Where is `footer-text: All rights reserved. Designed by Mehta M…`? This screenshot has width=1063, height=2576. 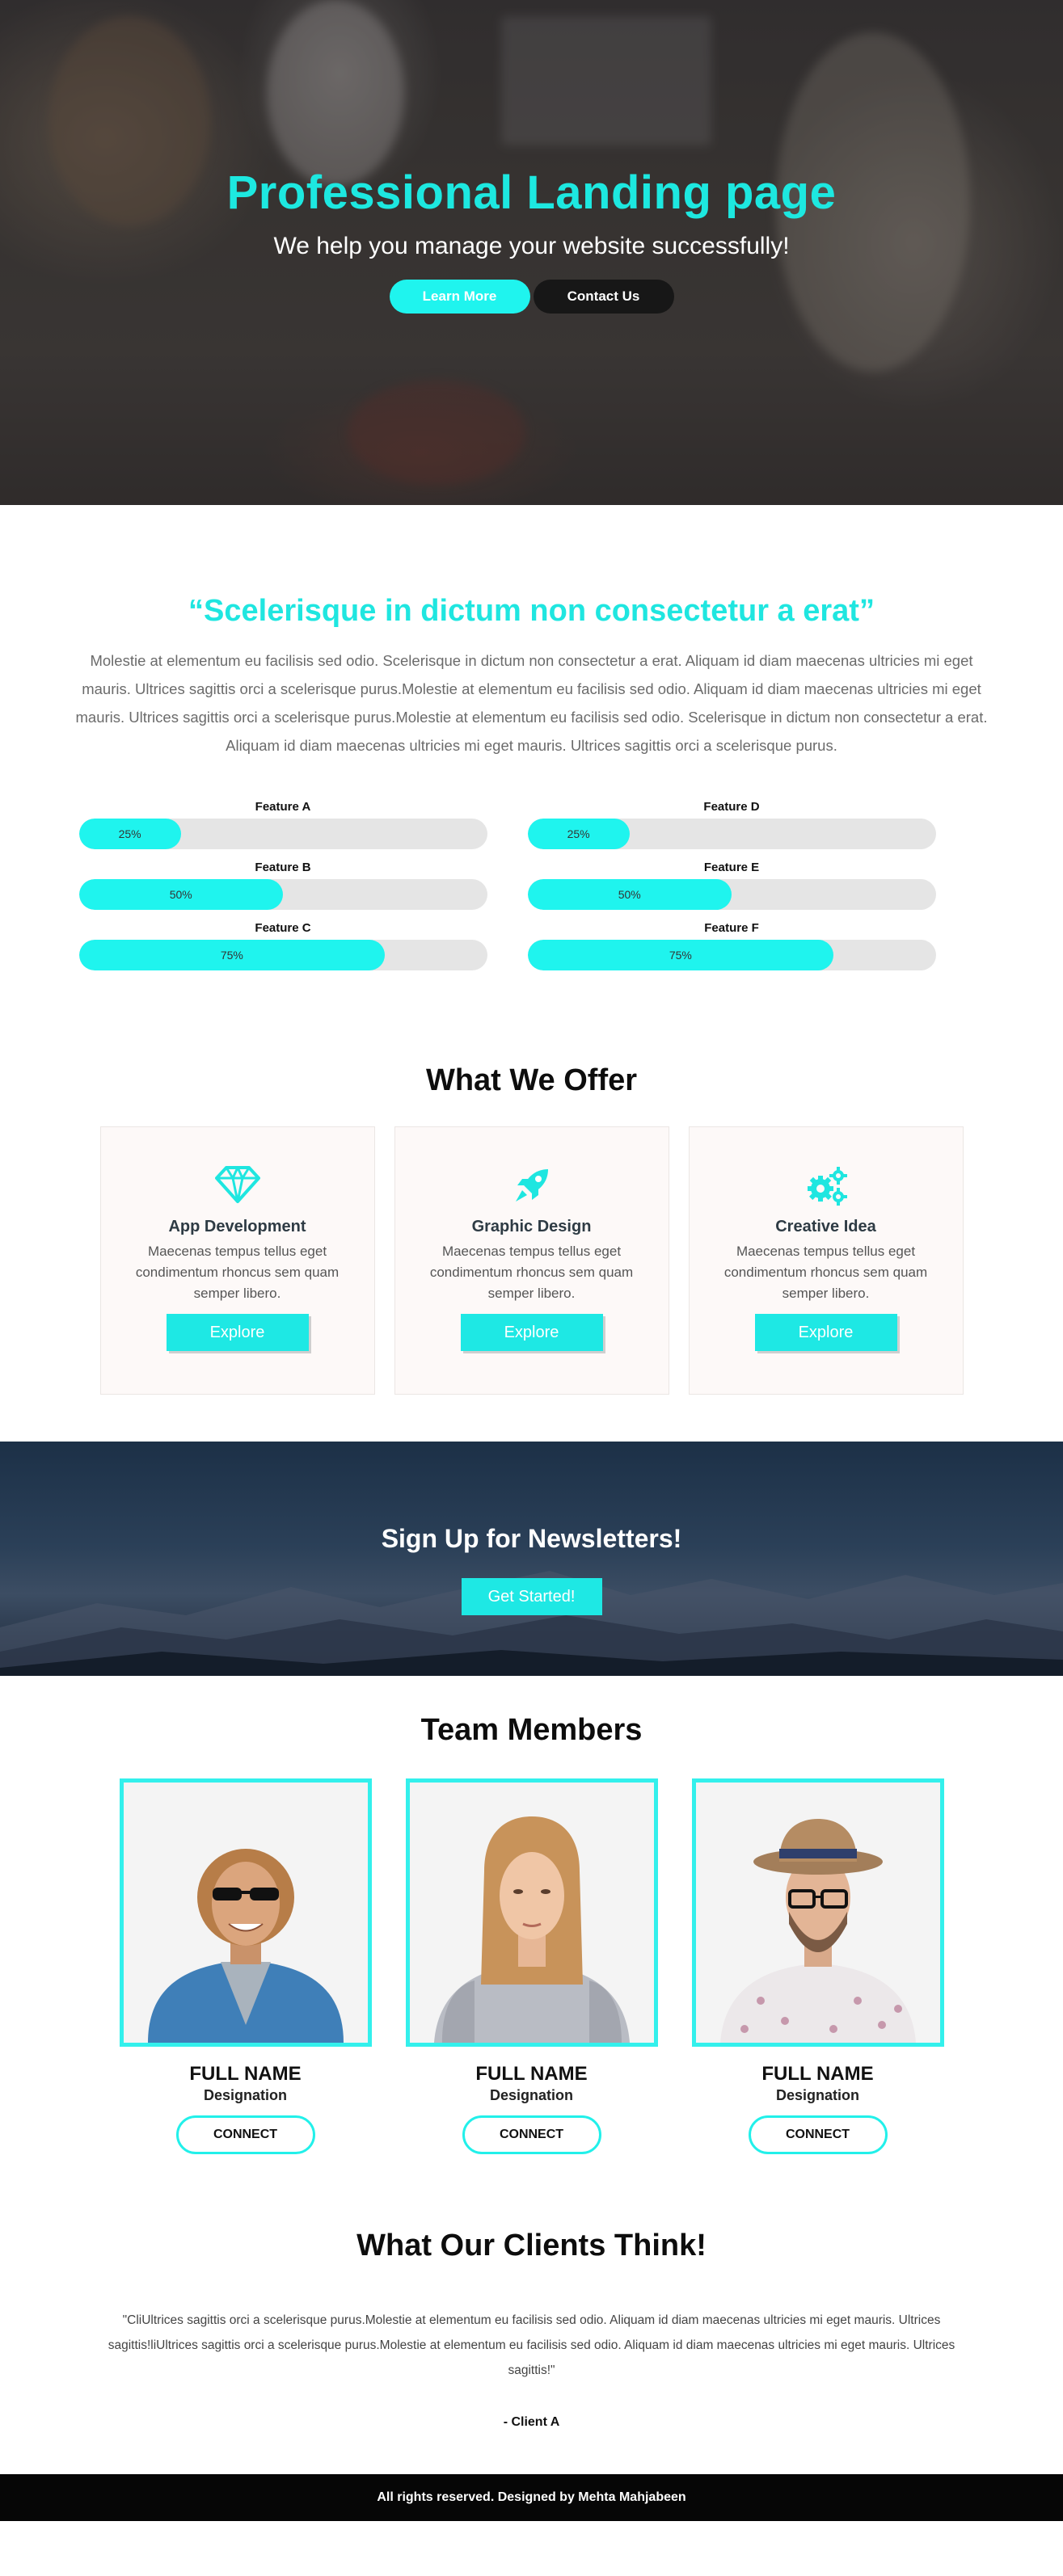
footer-text: All rights reserved. Designed by Mehta M… is located at coordinates (531, 2497).